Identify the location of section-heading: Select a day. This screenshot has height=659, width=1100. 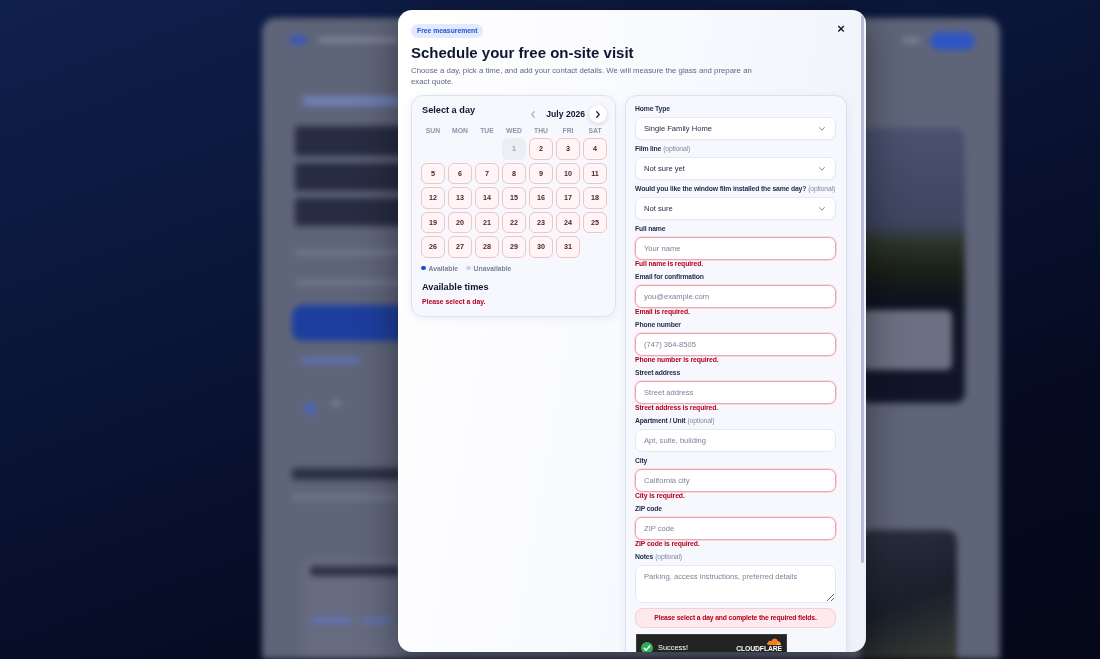
(449, 110).